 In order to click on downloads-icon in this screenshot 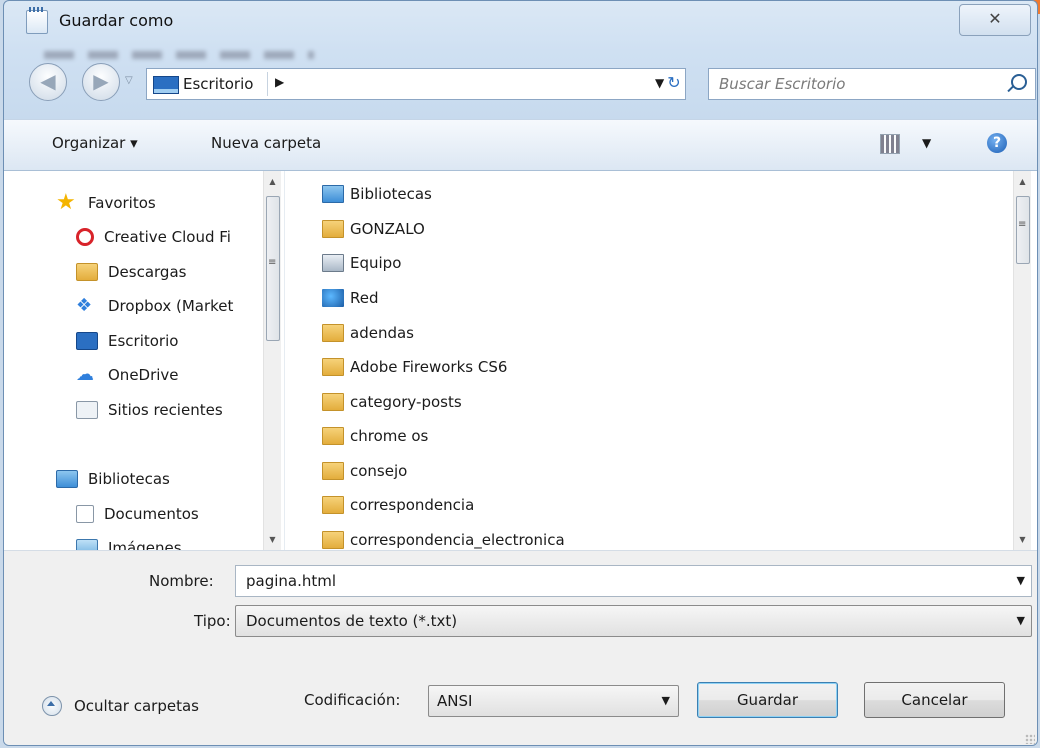, I will do `click(87, 272)`.